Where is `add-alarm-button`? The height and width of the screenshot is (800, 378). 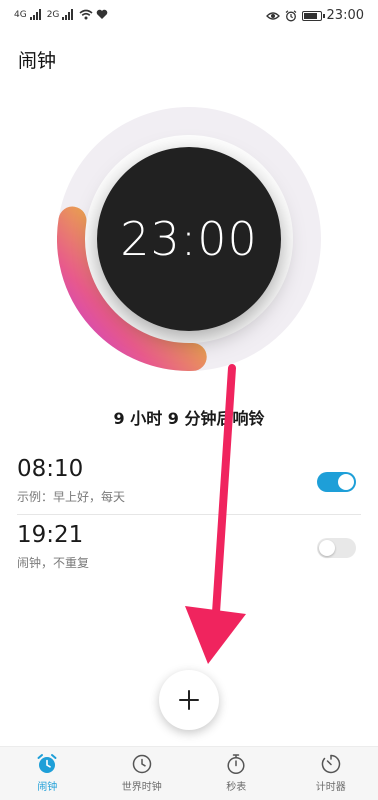
add-alarm-button is located at coordinates (189, 700).